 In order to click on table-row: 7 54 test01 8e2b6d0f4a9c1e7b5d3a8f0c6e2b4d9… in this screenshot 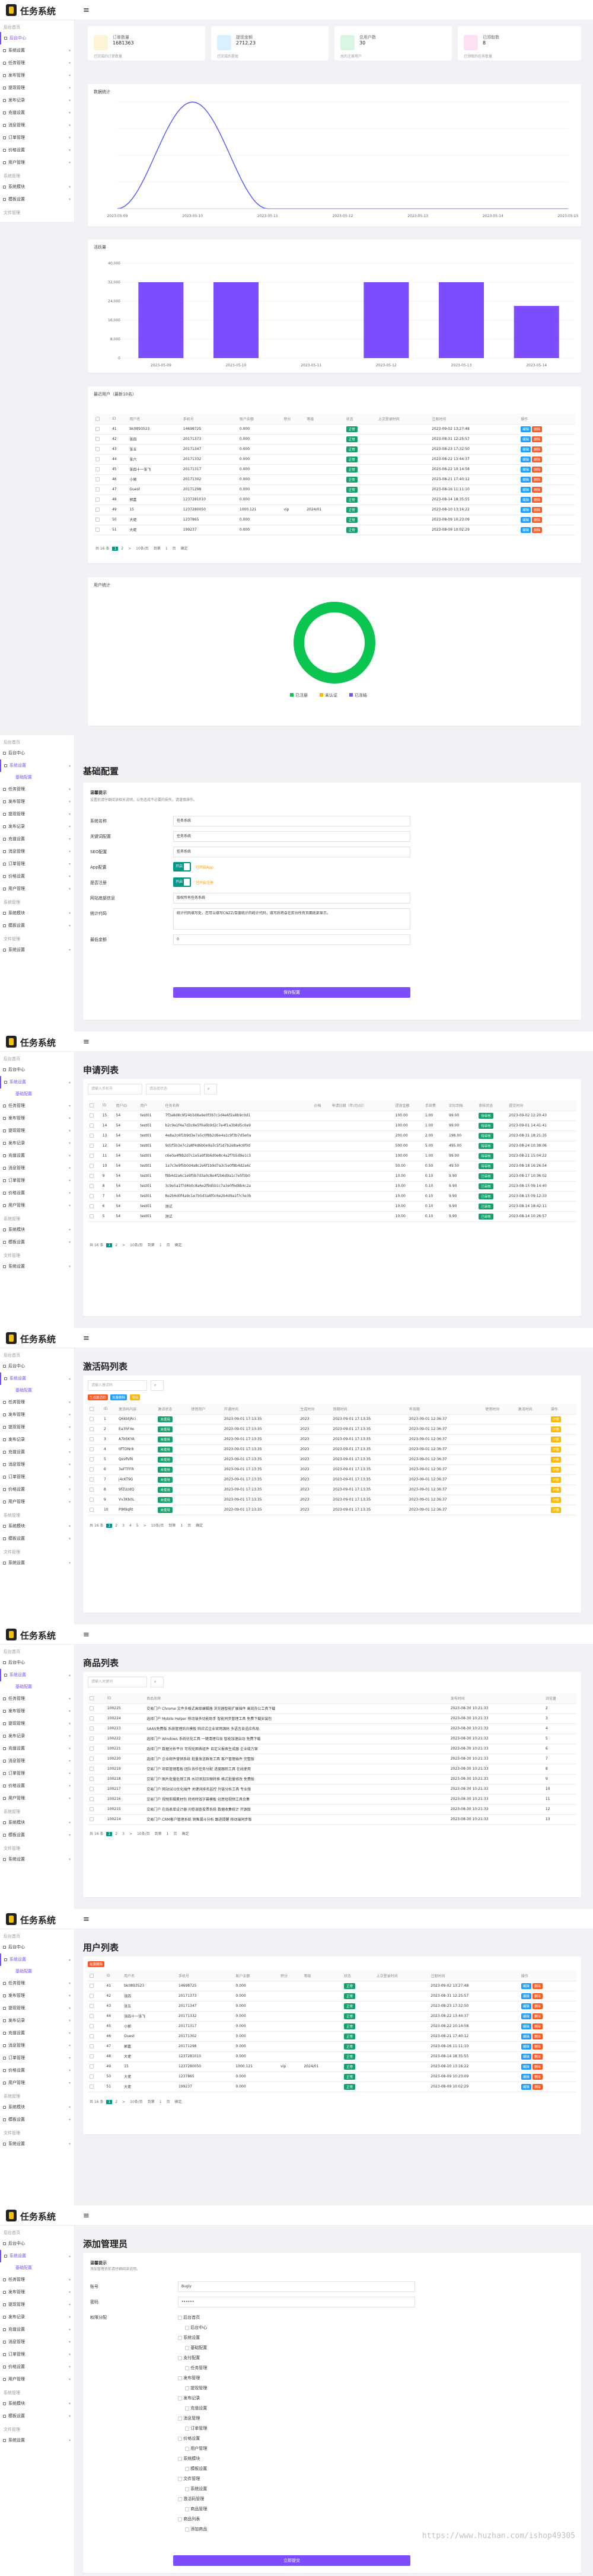, I will do `click(332, 1196)`.